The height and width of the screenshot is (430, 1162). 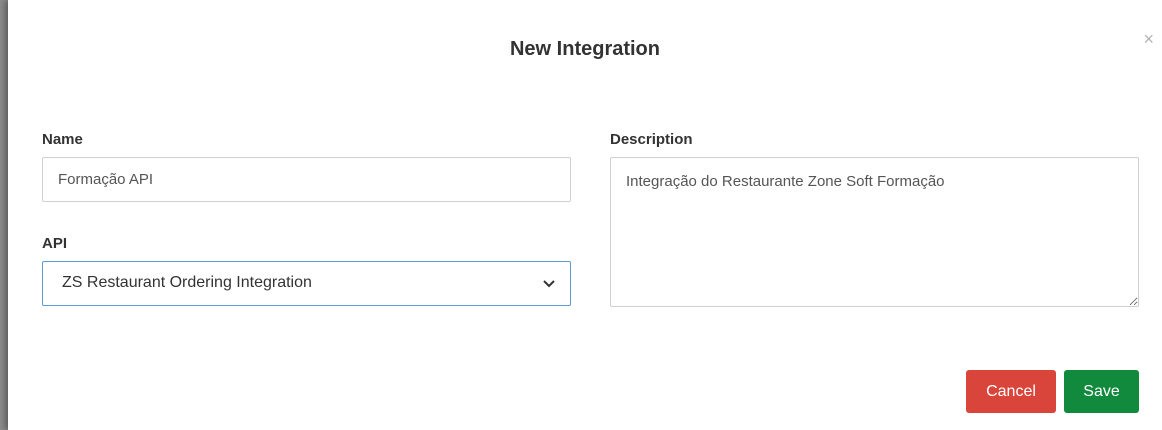 I want to click on dialog-title: New Integration, so click(x=584, y=49).